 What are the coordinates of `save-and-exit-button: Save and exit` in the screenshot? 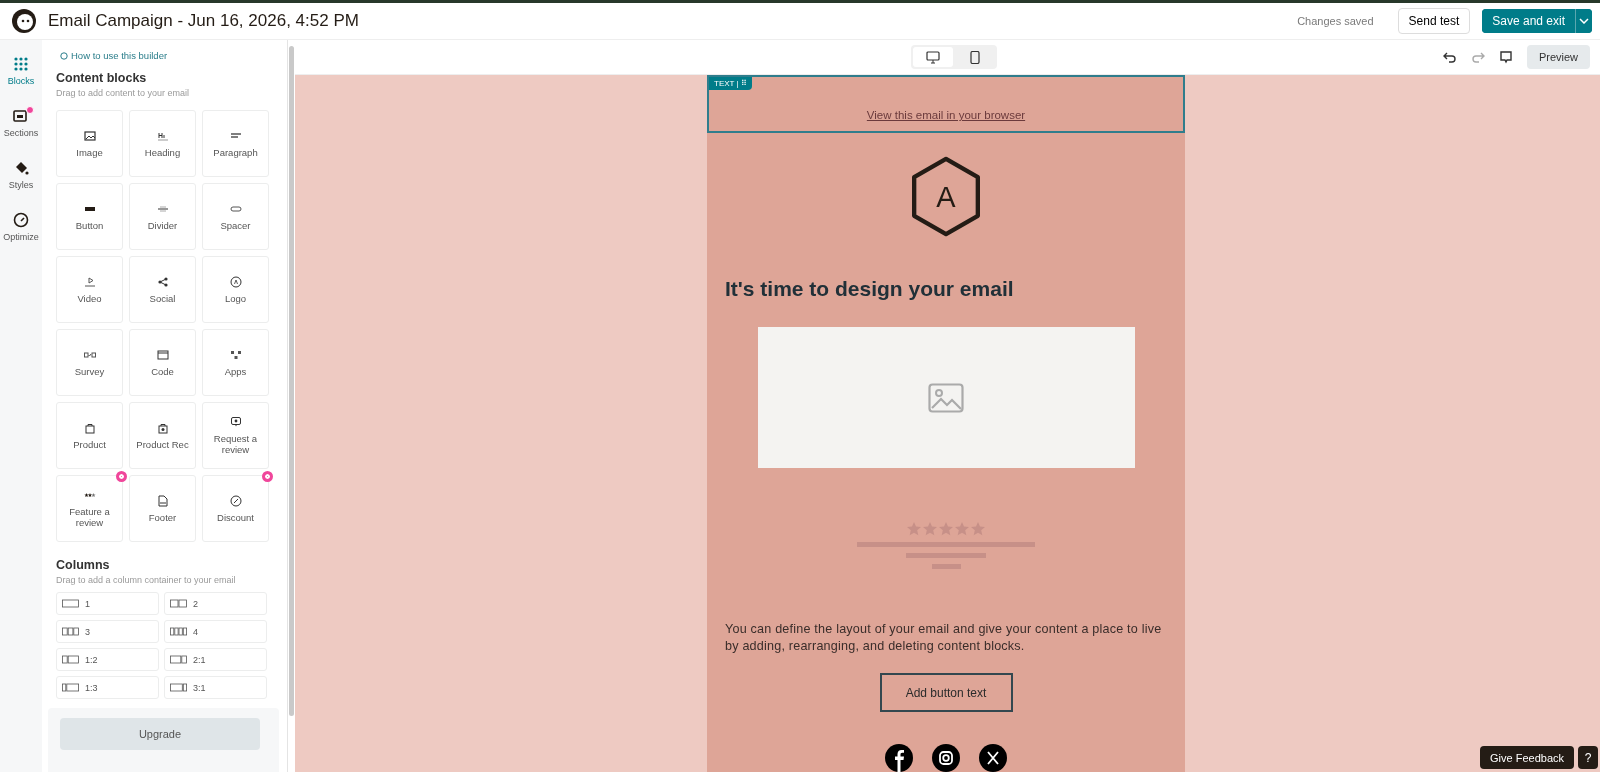 It's located at (1529, 21).